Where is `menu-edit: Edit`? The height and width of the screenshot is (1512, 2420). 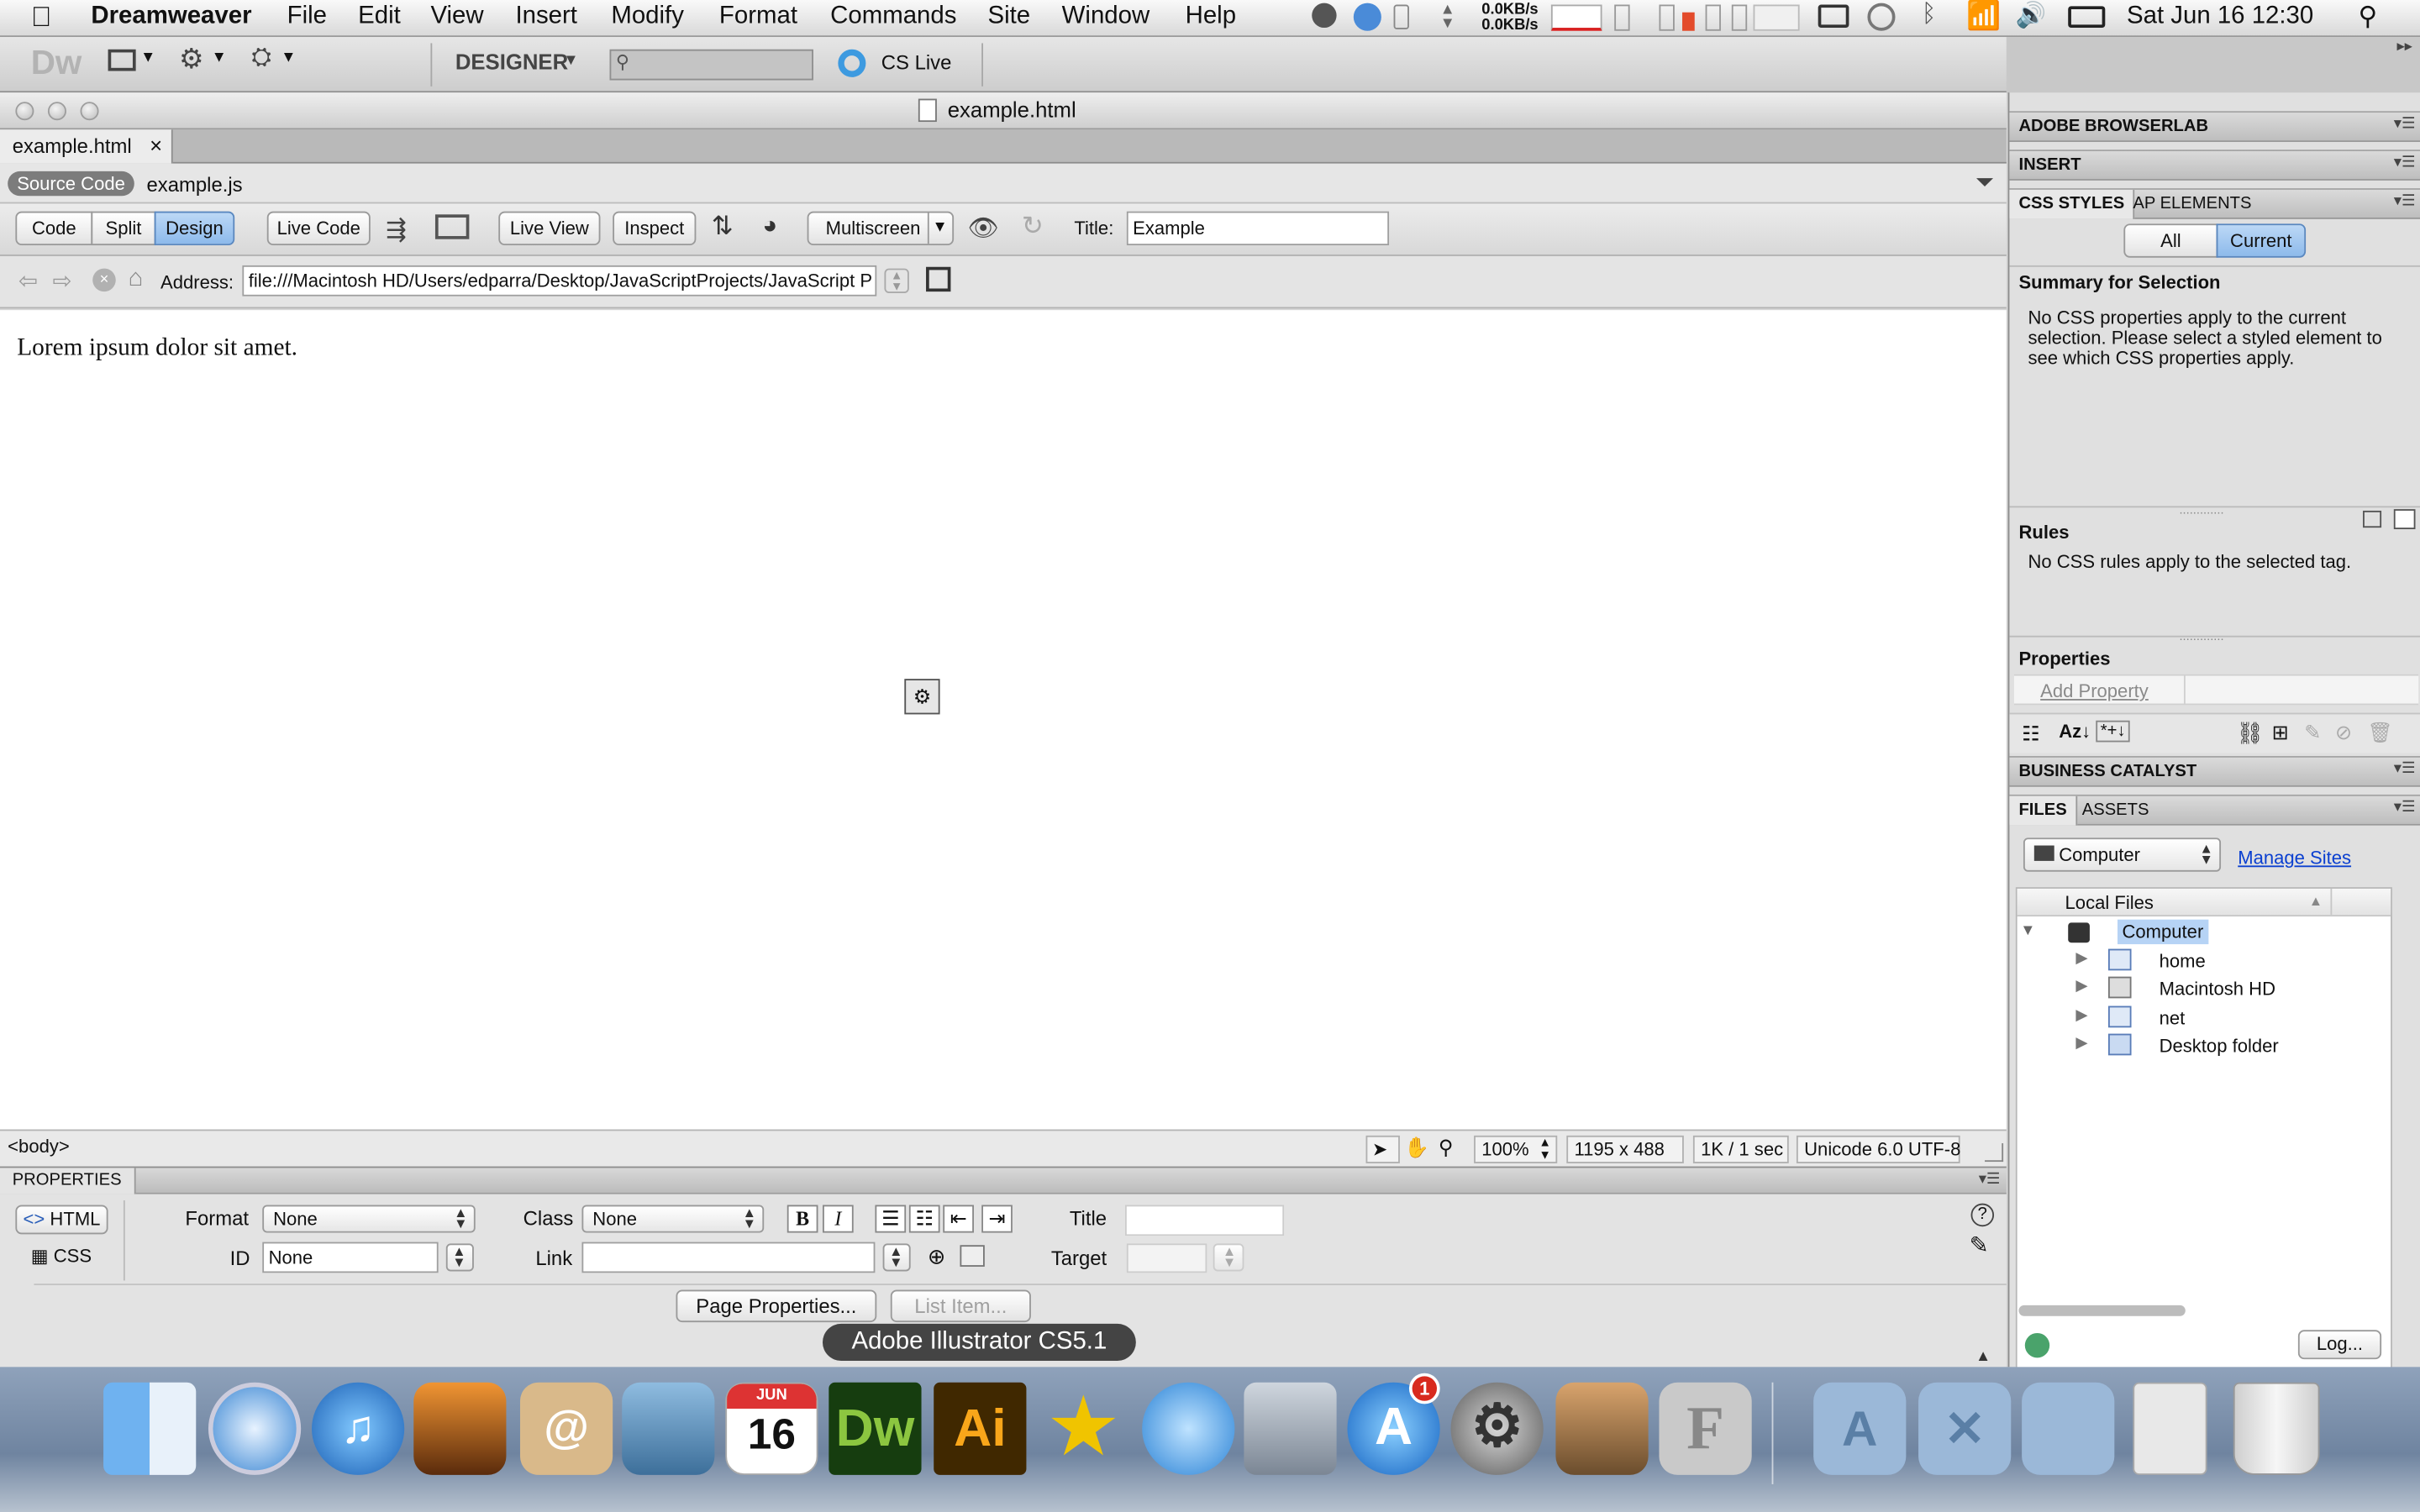
menu-edit: Edit is located at coordinates (379, 17).